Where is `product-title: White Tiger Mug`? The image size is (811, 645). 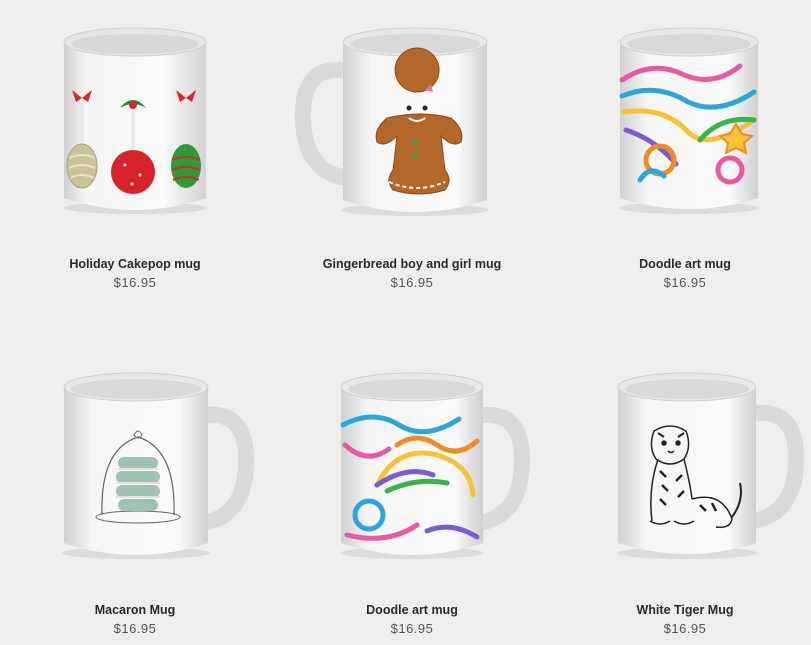 product-title: White Tiger Mug is located at coordinates (680, 610).